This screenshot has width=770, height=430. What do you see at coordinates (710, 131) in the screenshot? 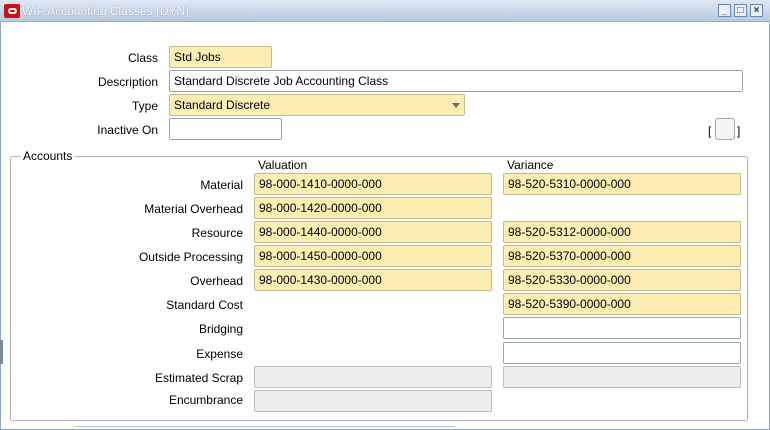
I see `flexfield-bracket-left: [` at bounding box center [710, 131].